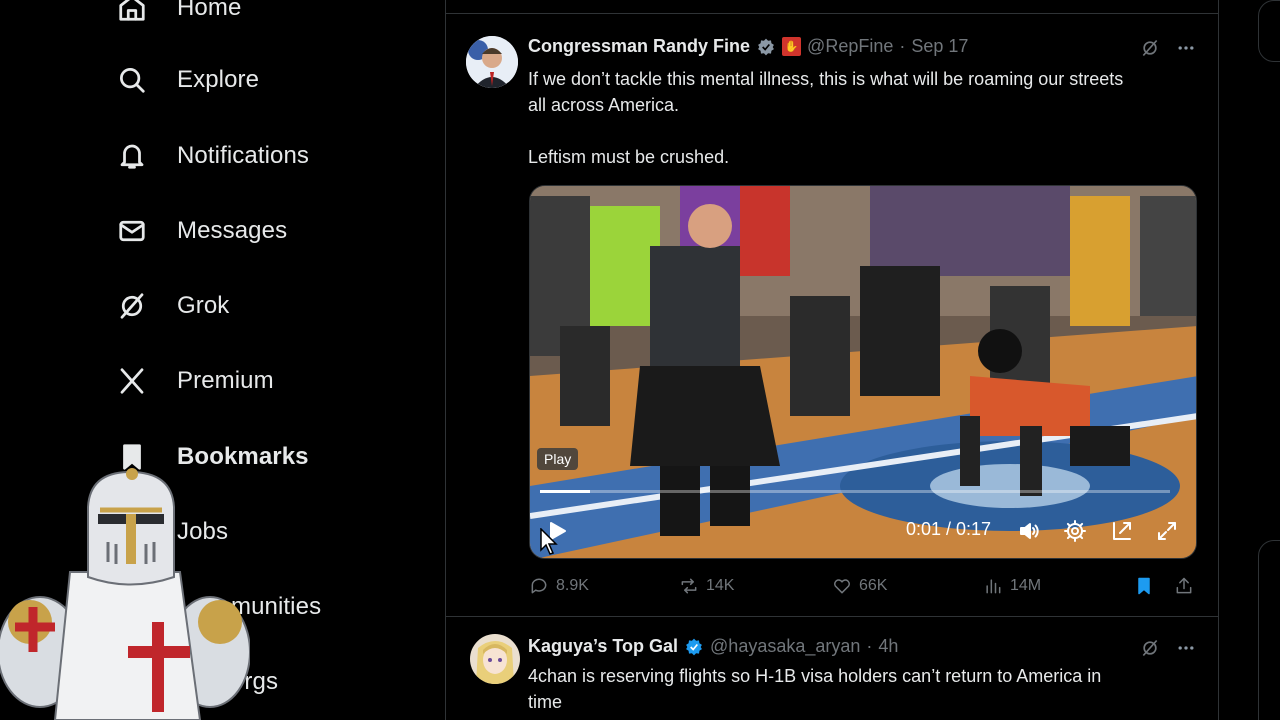  Describe the element at coordinates (218, 79) in the screenshot. I see `nav-item-label: Explore` at that location.